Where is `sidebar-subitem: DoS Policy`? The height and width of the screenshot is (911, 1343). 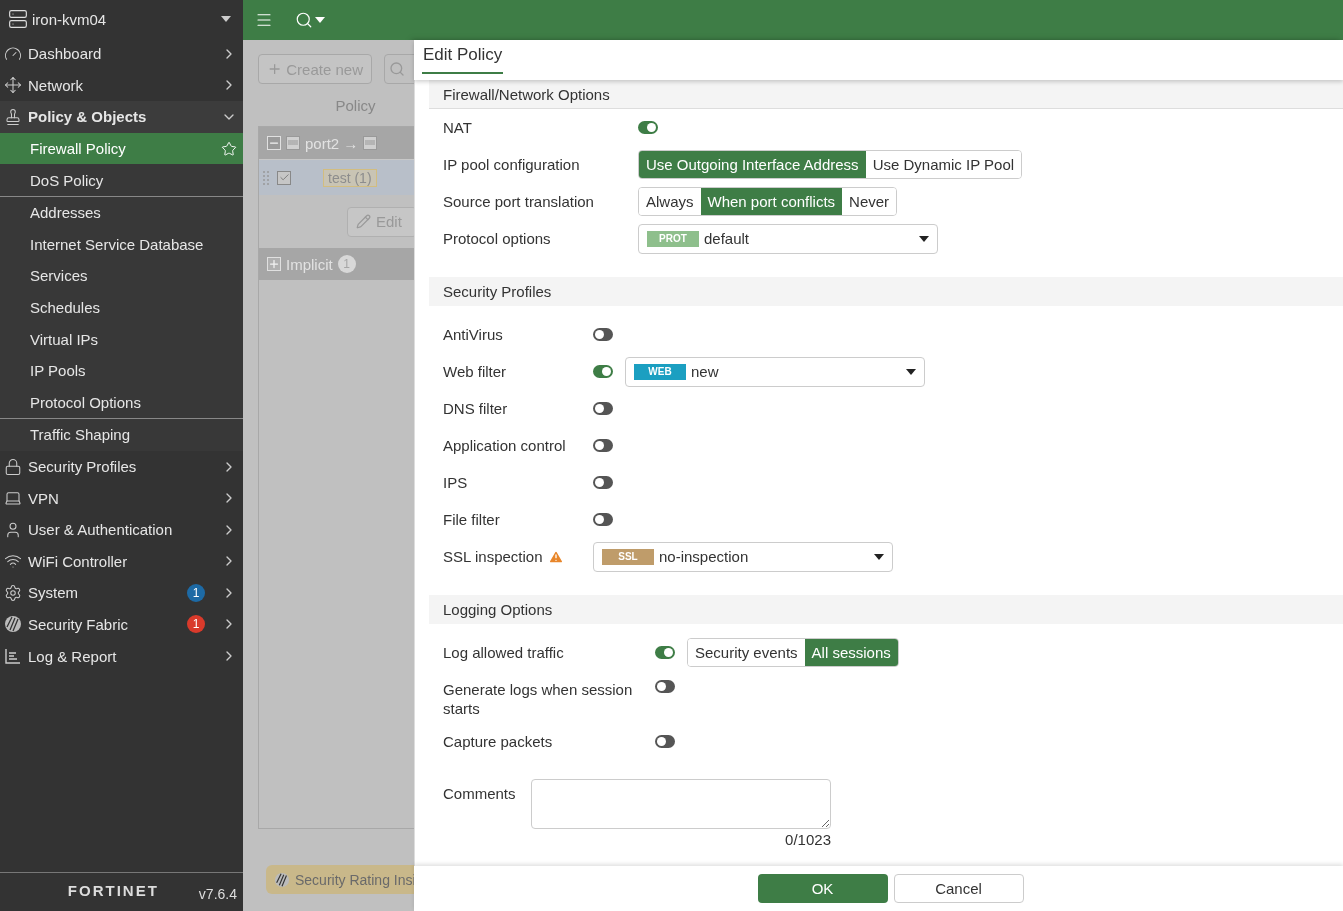
sidebar-subitem: DoS Policy is located at coordinates (121, 180).